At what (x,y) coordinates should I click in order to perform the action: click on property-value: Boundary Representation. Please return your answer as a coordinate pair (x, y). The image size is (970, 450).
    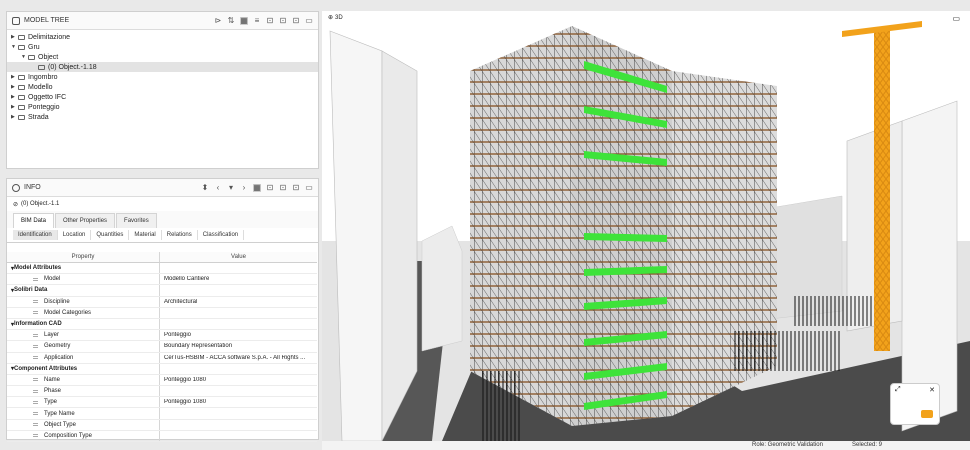
    Looking at the image, I should click on (198, 346).